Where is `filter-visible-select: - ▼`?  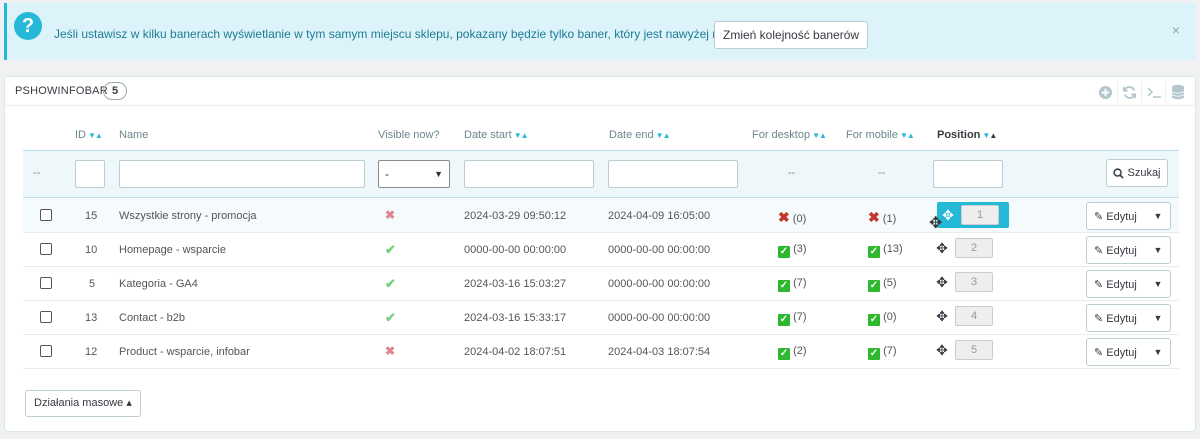
filter-visible-select: - ▼ is located at coordinates (414, 174).